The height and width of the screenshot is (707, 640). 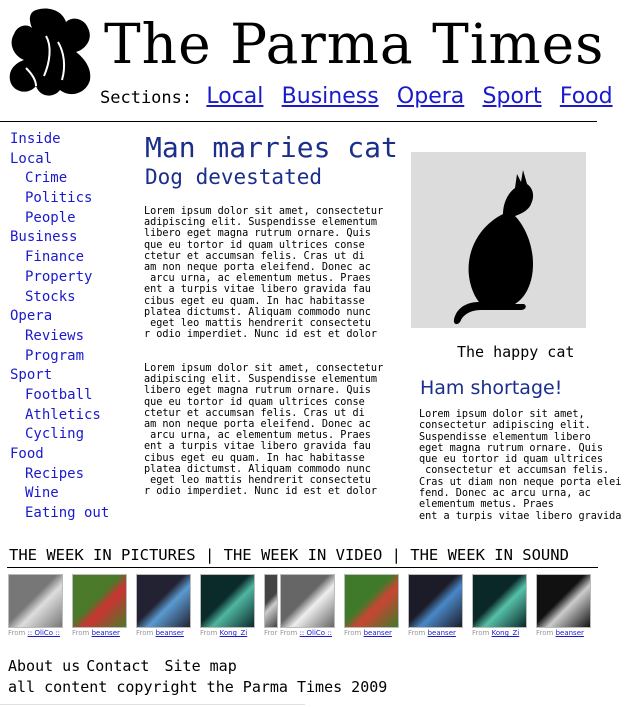 I want to click on secondary-headline: Ham shortage!, so click(x=491, y=388).